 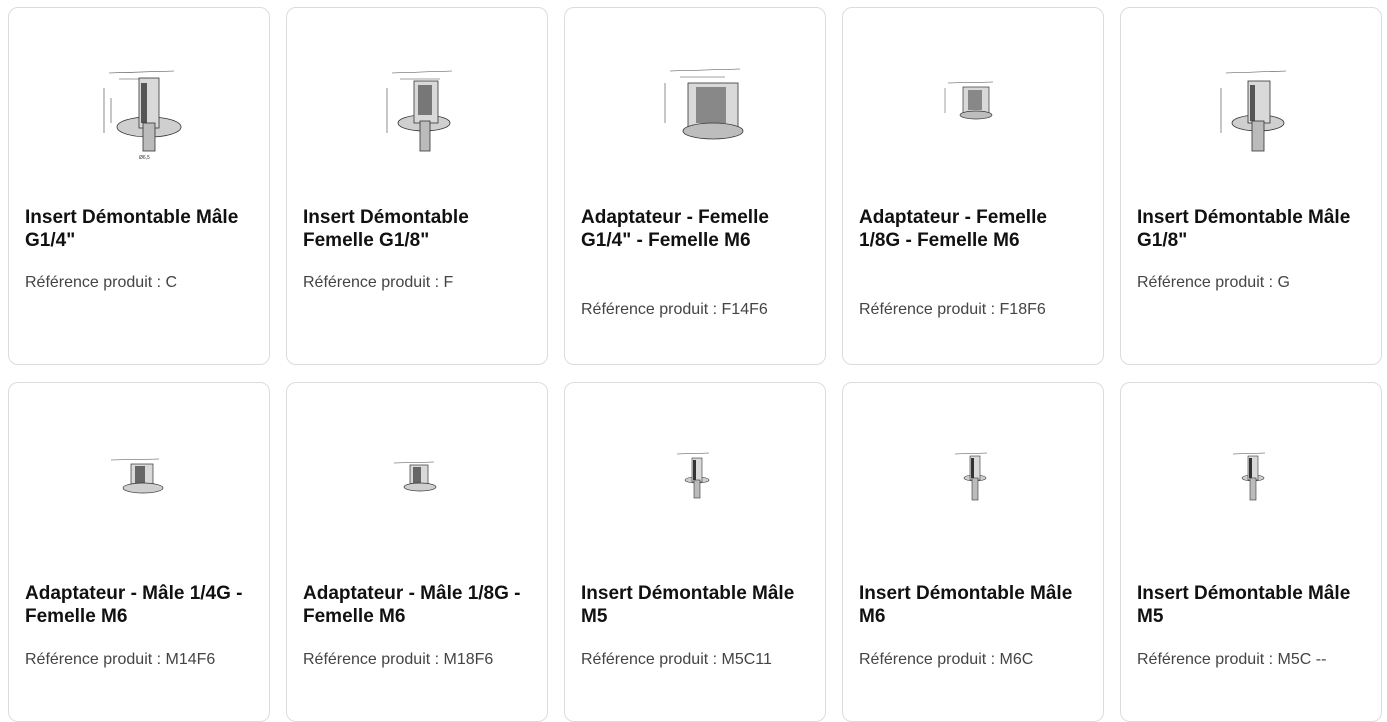 I want to click on product-reference: Référence produit : M5C --, so click(x=1232, y=659).